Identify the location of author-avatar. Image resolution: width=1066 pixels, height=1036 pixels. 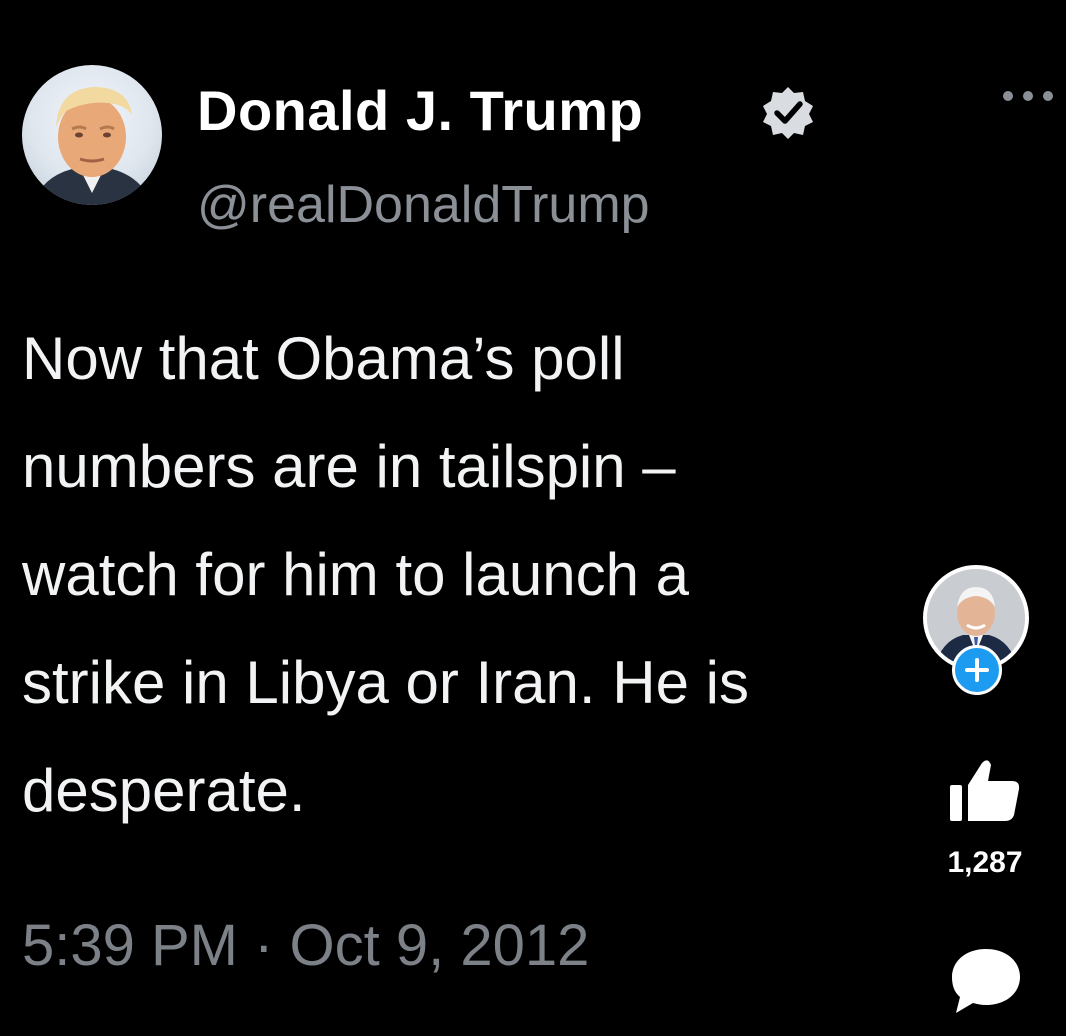
(92, 135).